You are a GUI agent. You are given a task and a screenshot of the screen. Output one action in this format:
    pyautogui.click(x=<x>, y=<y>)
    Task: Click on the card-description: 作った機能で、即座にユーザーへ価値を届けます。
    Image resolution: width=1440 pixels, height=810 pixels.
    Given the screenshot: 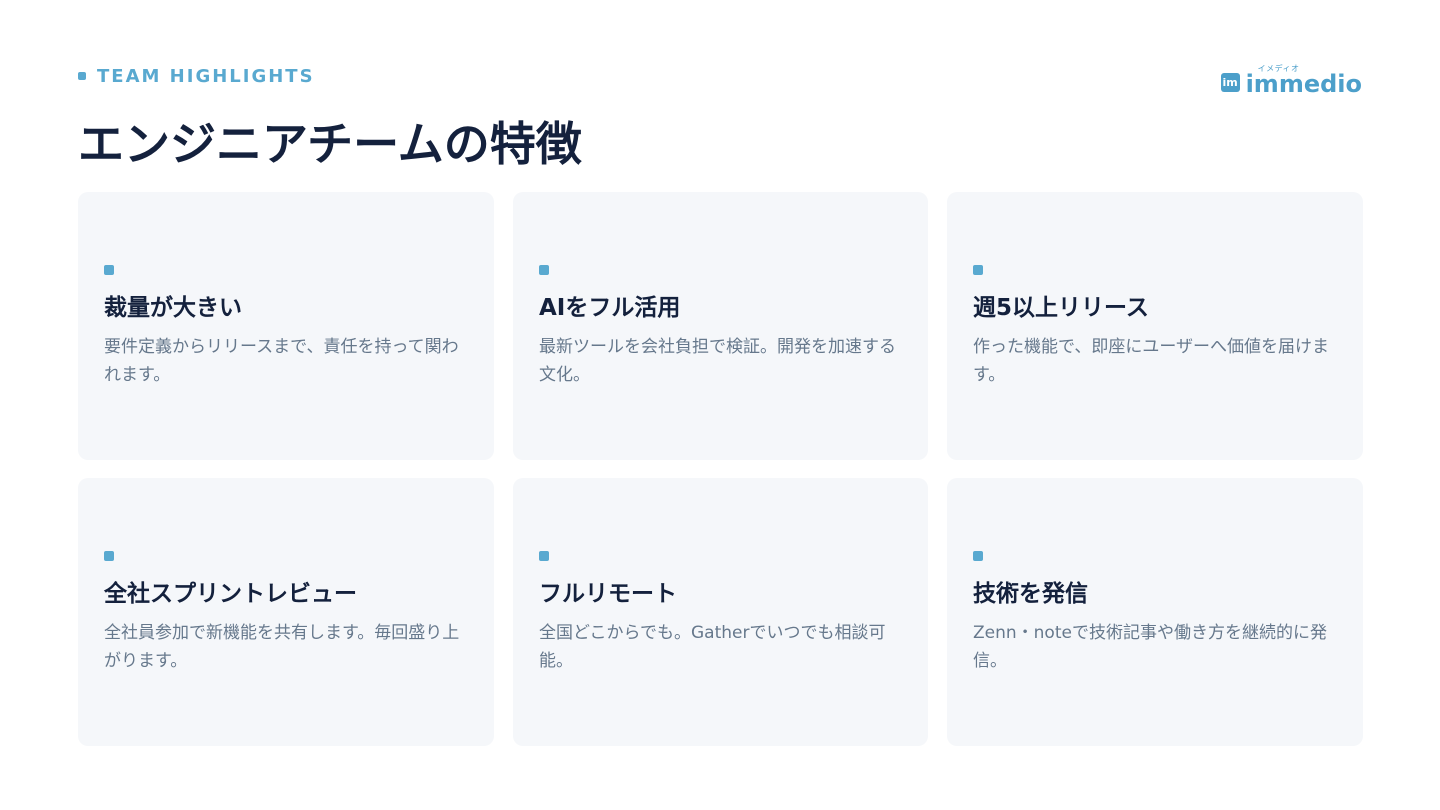 What is the action you would take?
    pyautogui.click(x=1151, y=361)
    